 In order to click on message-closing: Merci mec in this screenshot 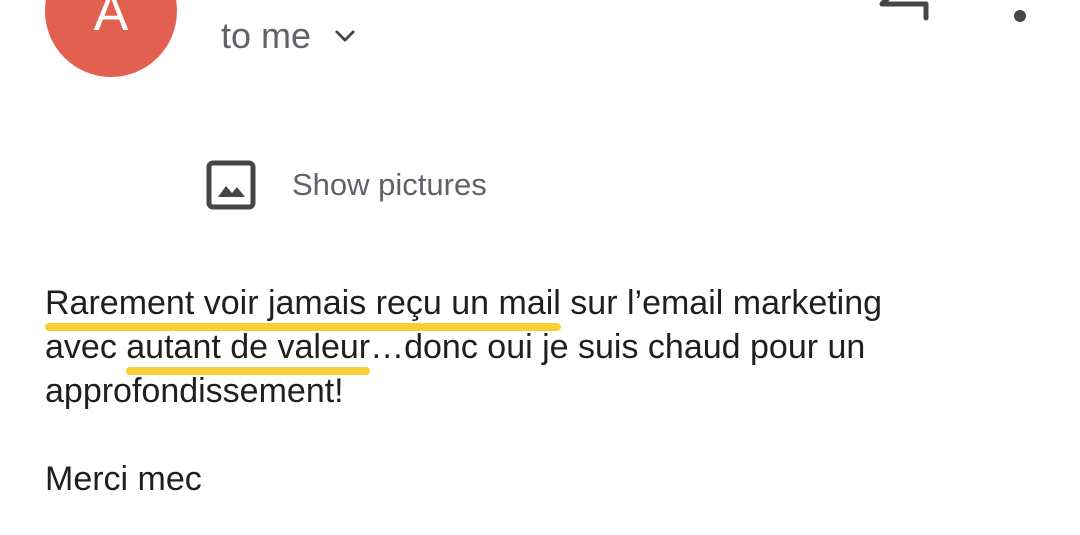, I will do `click(123, 479)`.